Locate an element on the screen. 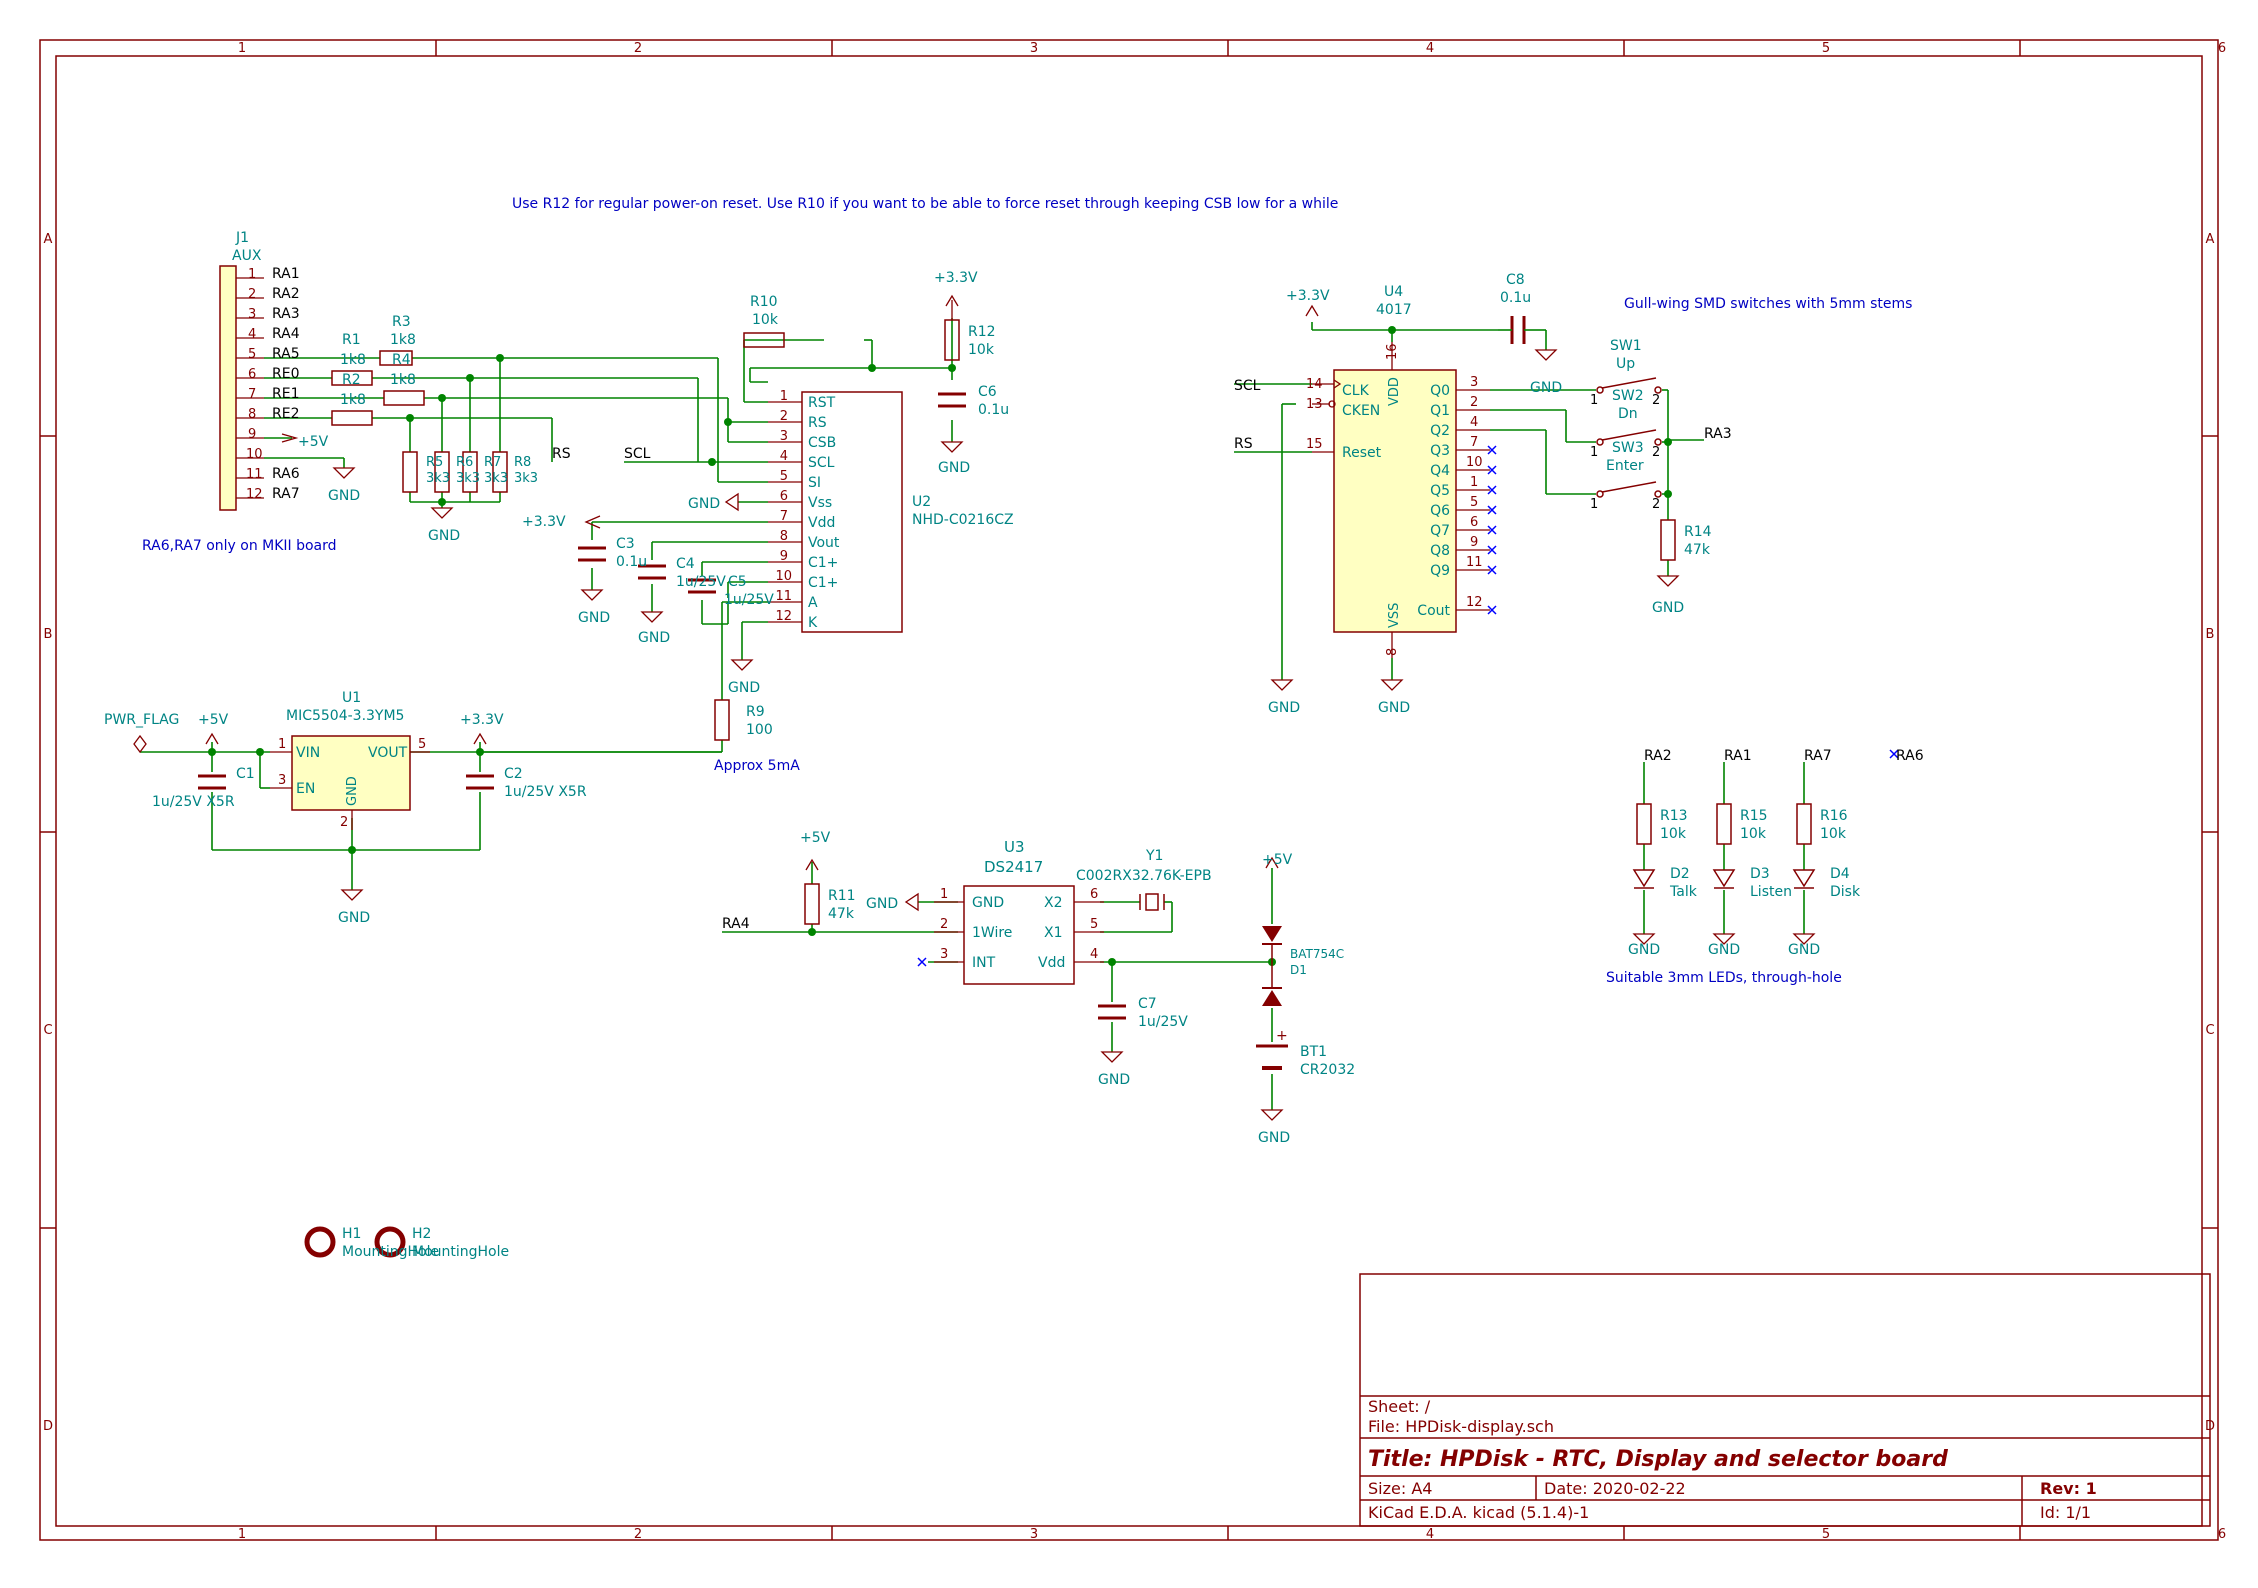 The height and width of the screenshot is (1588, 2258). j1-pin-num: 3 is located at coordinates (252, 314).